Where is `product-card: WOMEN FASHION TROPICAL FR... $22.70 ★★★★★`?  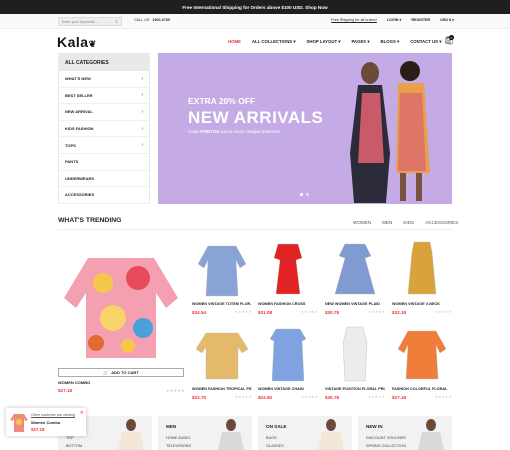
product-card: WOMEN FASHION TROPICAL FR... $22.70 ★★★★★ is located at coordinates (222, 361).